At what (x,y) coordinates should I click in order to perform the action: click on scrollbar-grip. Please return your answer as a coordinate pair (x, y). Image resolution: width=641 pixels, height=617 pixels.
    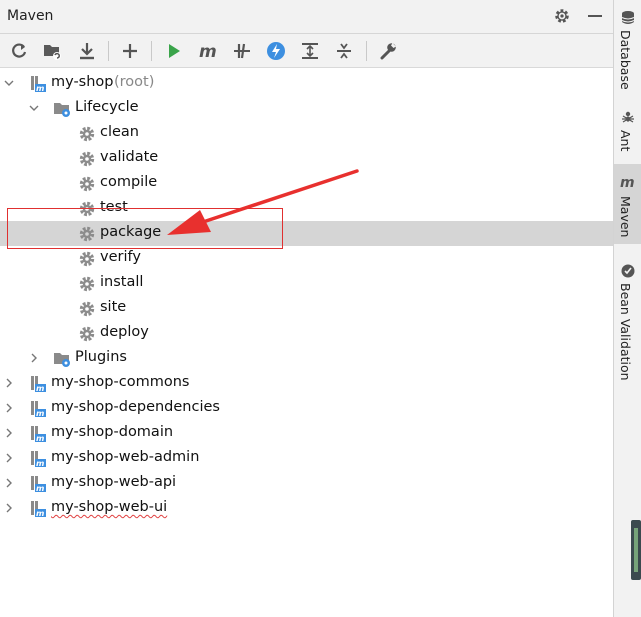
    Looking at the image, I should click on (636, 550).